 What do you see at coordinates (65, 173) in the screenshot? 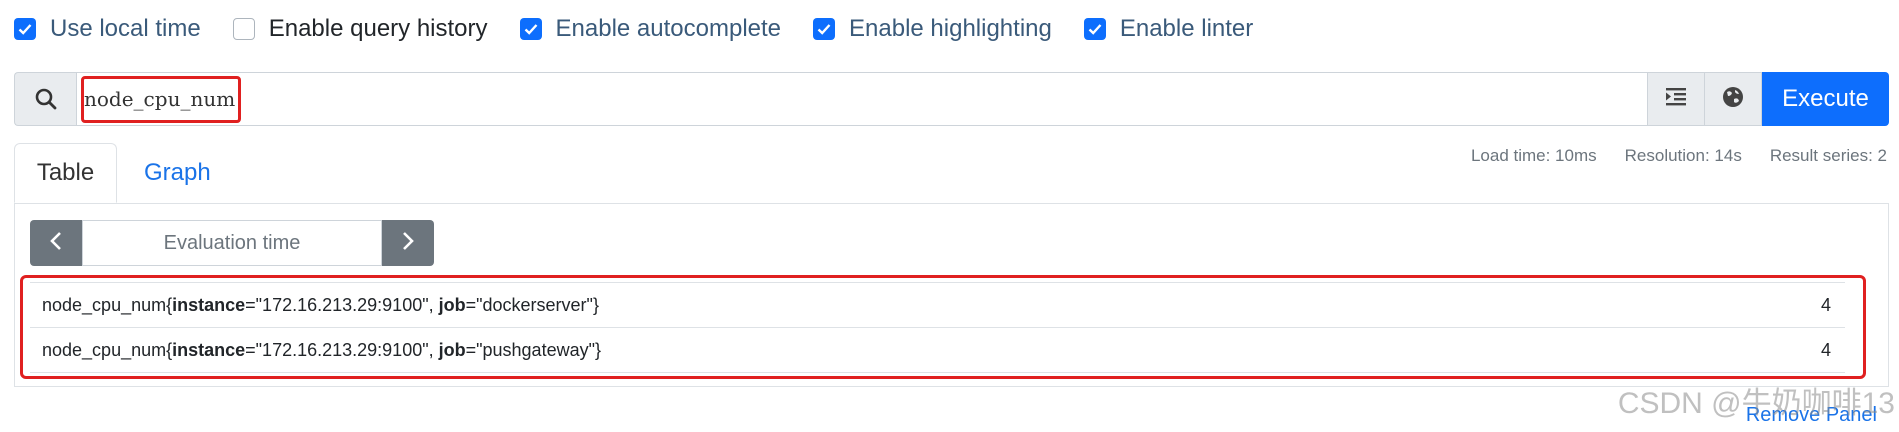
I see `tab-table: Table` at bounding box center [65, 173].